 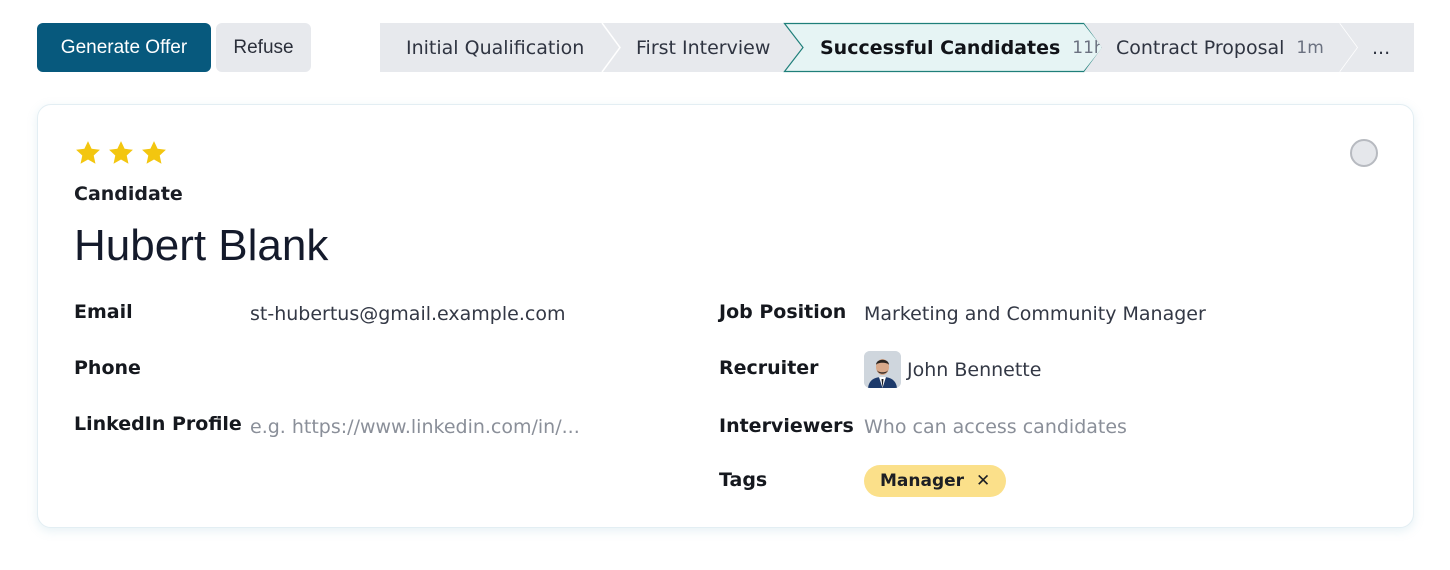 I want to click on stage-successful-candidates: Successful Candidates 11h, so click(x=944, y=47).